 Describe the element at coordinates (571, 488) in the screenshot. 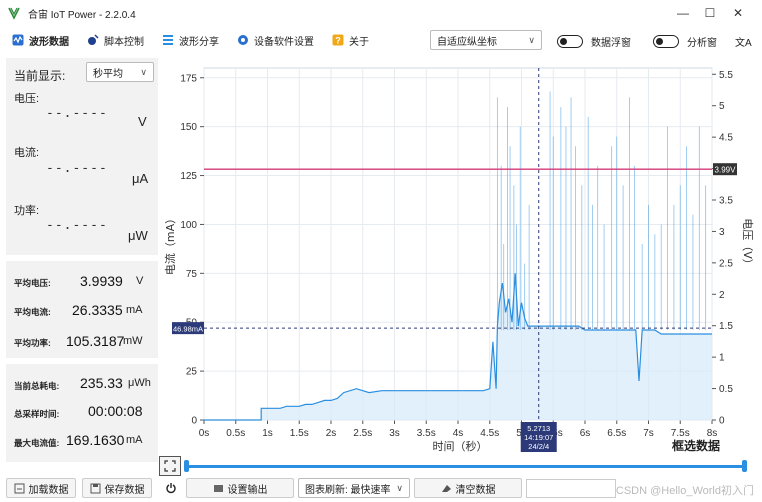

I see `output-field` at that location.